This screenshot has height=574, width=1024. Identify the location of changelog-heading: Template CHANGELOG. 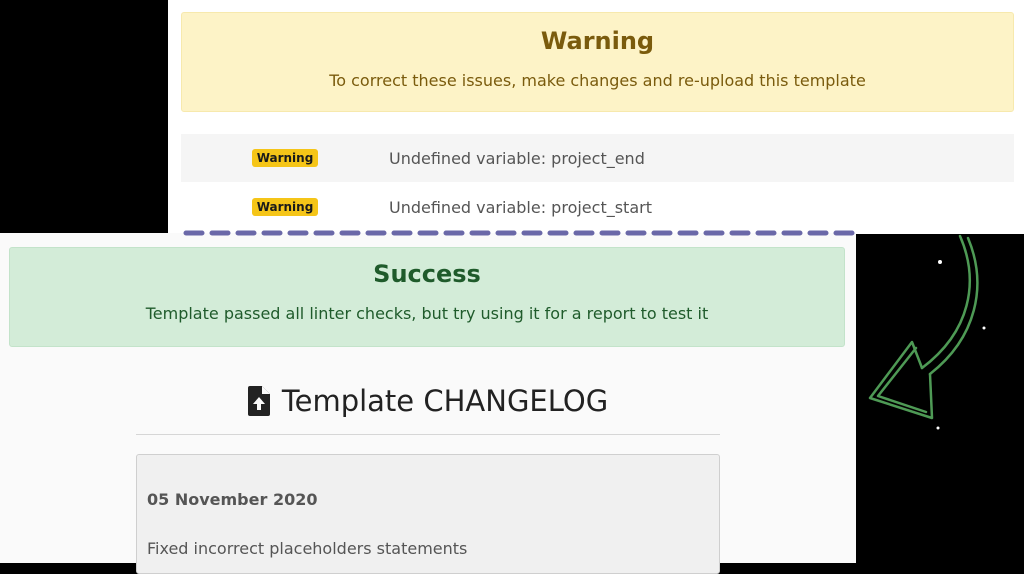
(428, 401).